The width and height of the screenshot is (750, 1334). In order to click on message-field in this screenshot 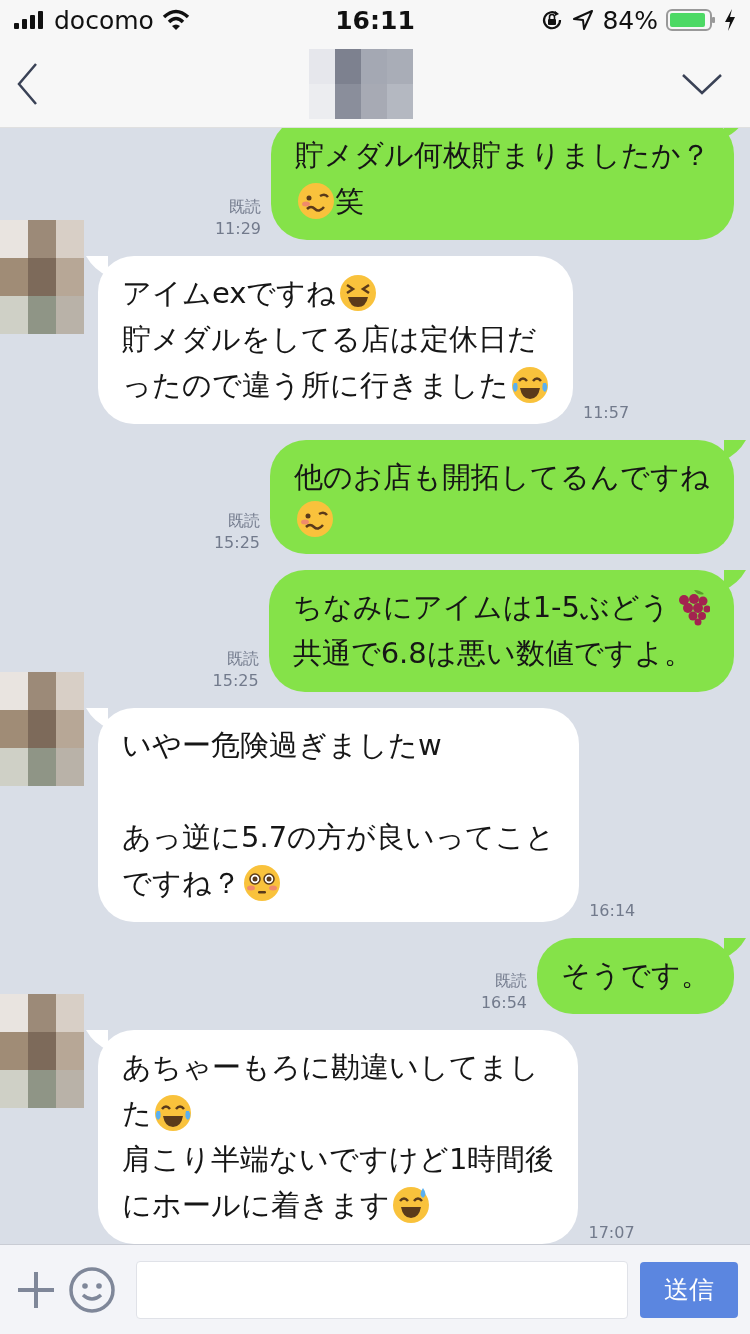, I will do `click(382, 1289)`.